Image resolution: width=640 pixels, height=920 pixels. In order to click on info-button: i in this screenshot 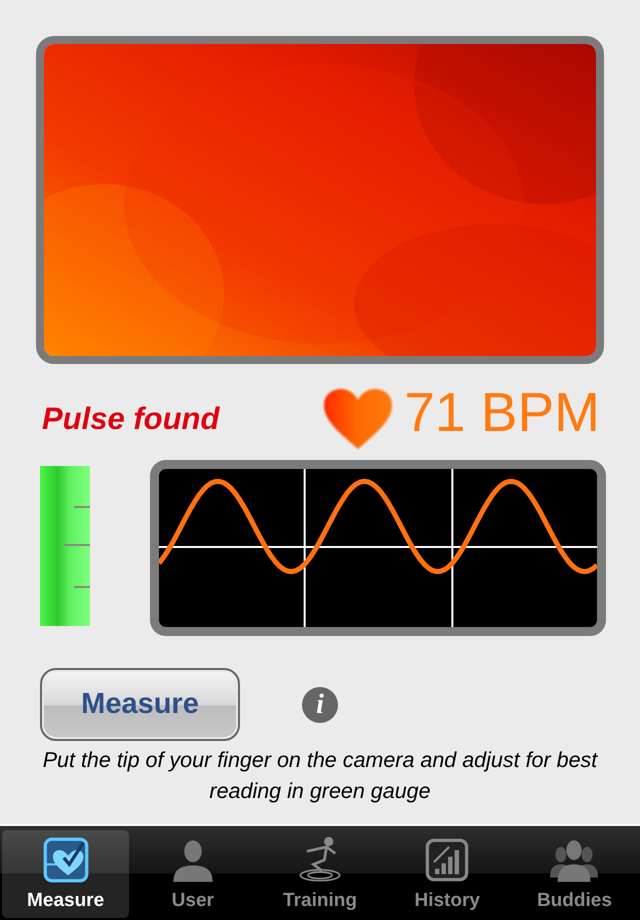, I will do `click(320, 704)`.